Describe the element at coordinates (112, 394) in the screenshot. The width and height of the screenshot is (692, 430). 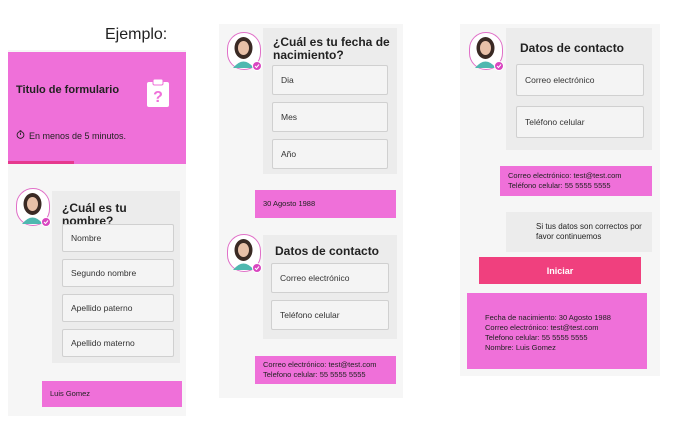
I see `answer-bubble-name: Luis Gomez` at that location.